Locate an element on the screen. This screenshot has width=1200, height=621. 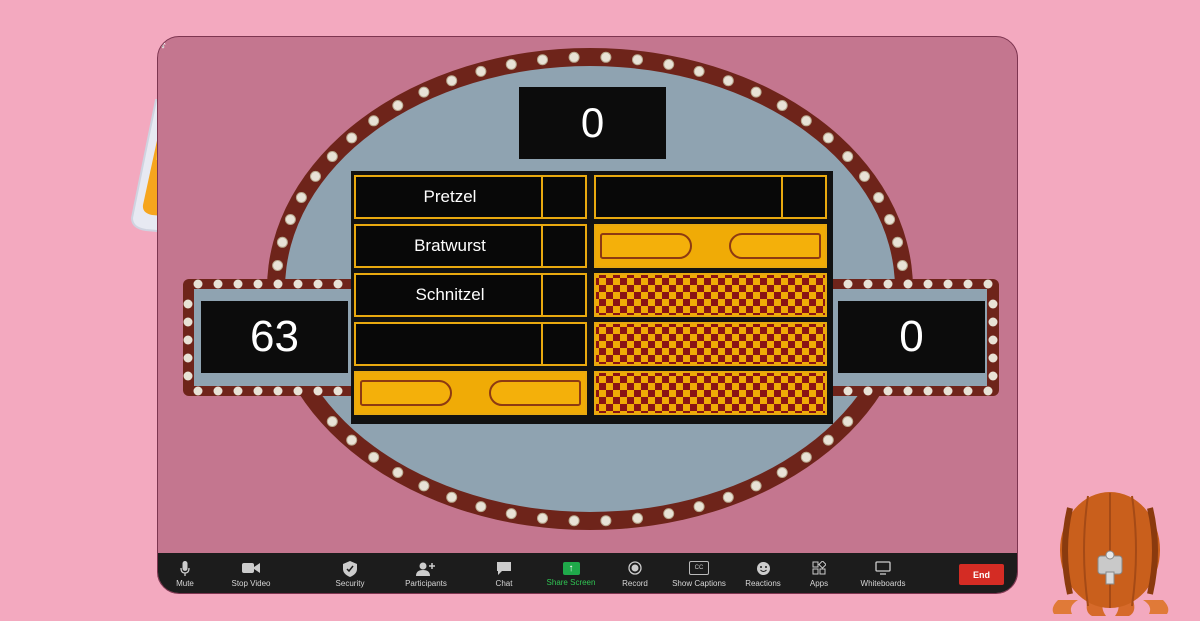
show-captions-button: CC Show Captions is located at coordinates (699, 573).